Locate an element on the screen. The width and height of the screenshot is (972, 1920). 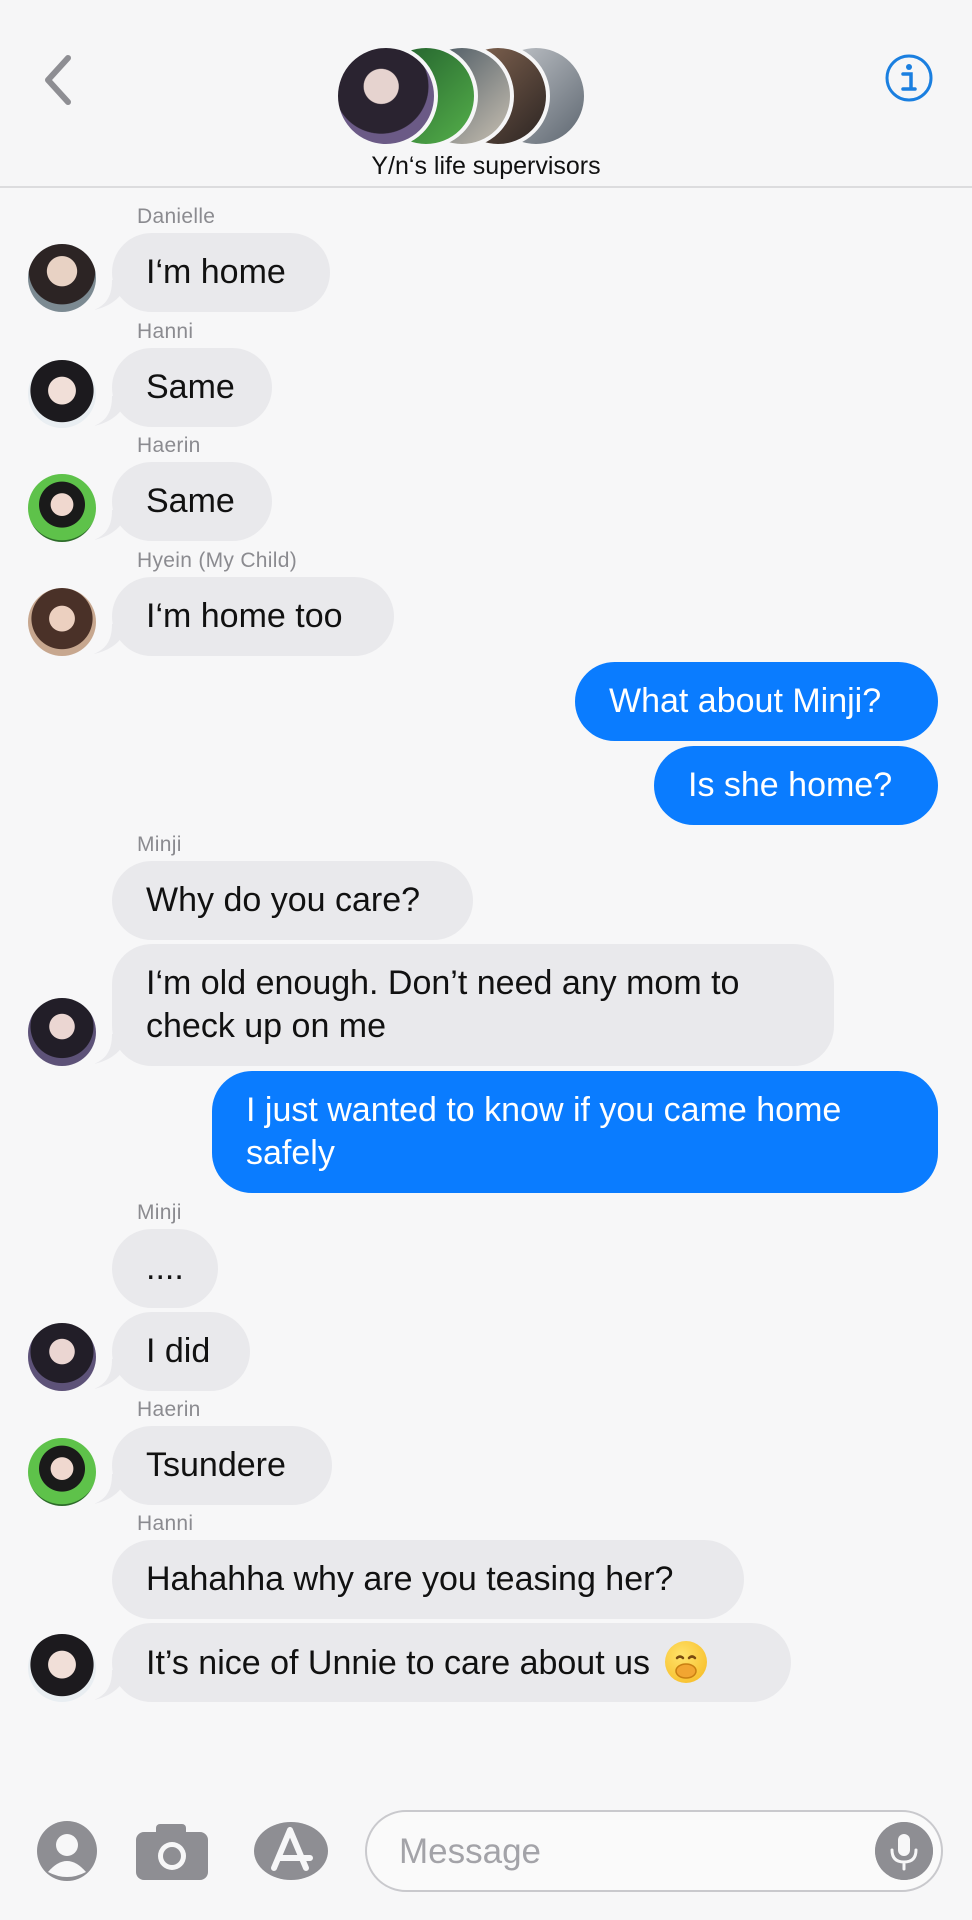
info-icon is located at coordinates (909, 78).